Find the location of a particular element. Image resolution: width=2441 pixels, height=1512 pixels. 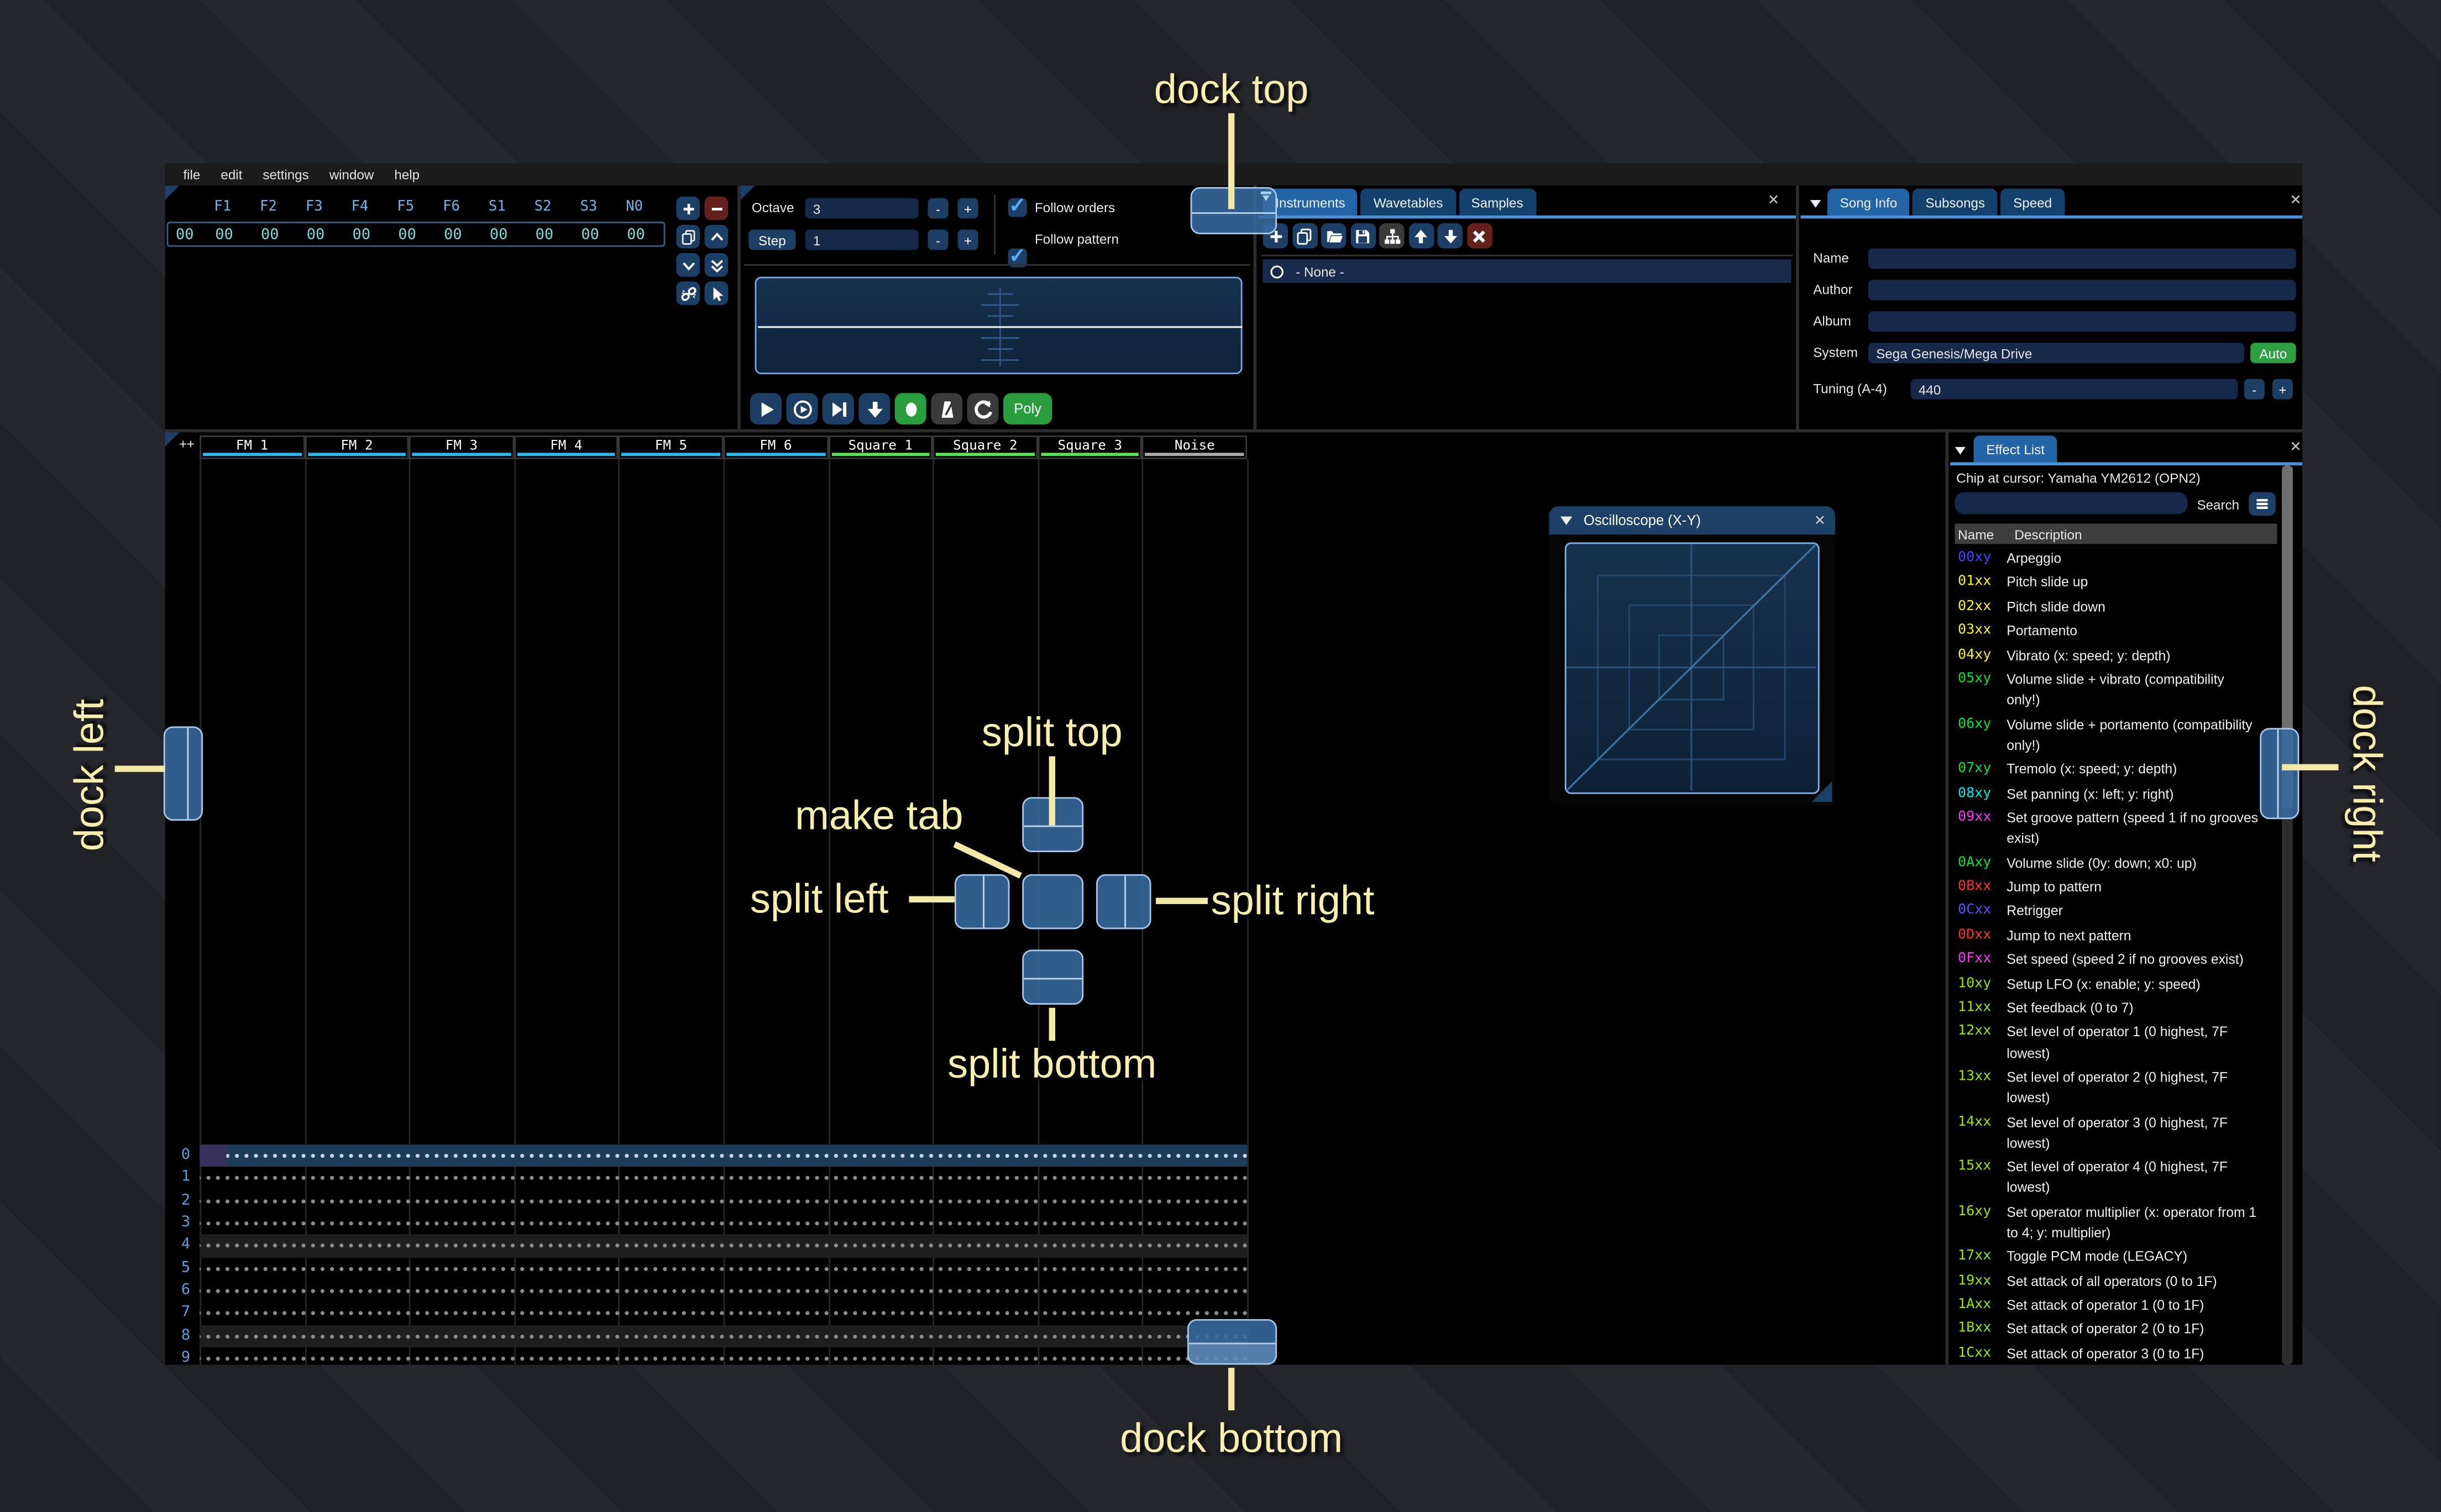

effect-table-header: Name Description is located at coordinates (2116, 534).